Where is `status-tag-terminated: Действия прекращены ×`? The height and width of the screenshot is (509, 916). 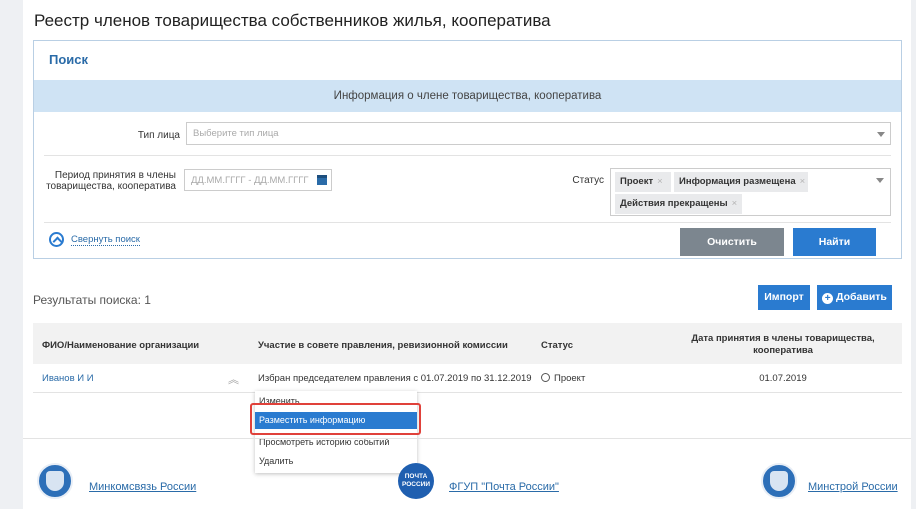
status-tag-terminated: Действия прекращены × is located at coordinates (678, 204).